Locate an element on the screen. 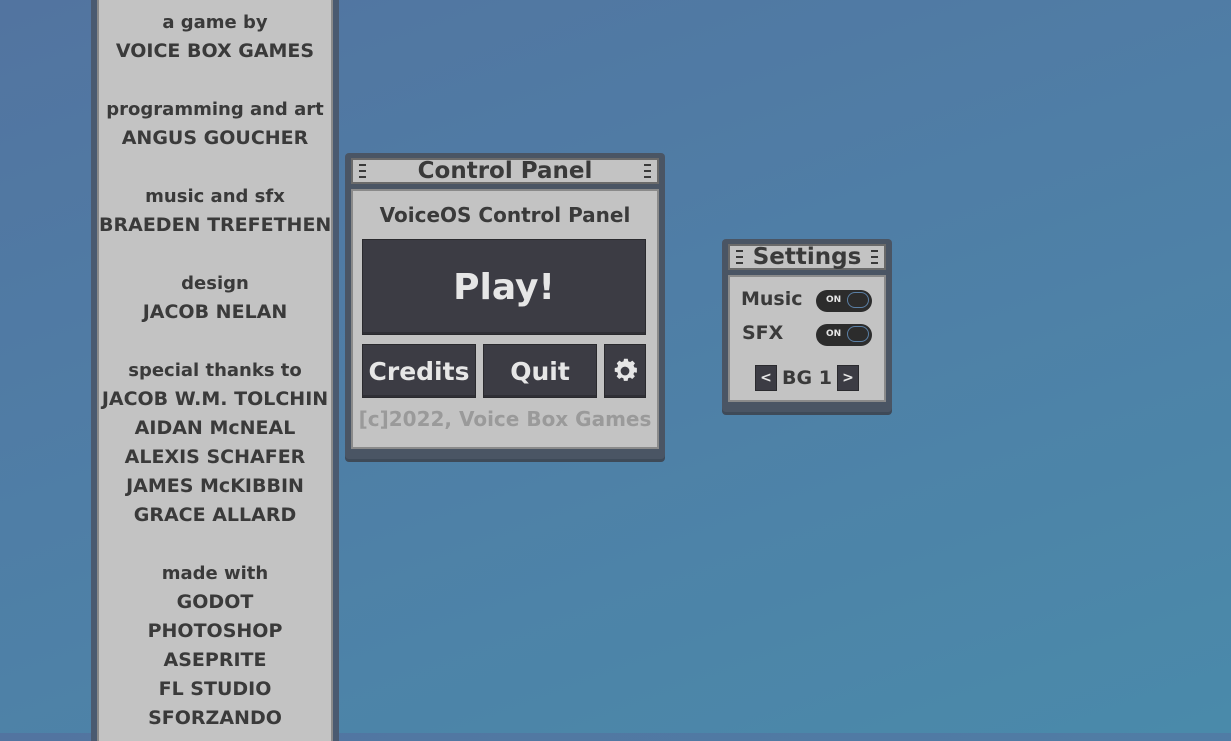  gear-icon is located at coordinates (625, 369).